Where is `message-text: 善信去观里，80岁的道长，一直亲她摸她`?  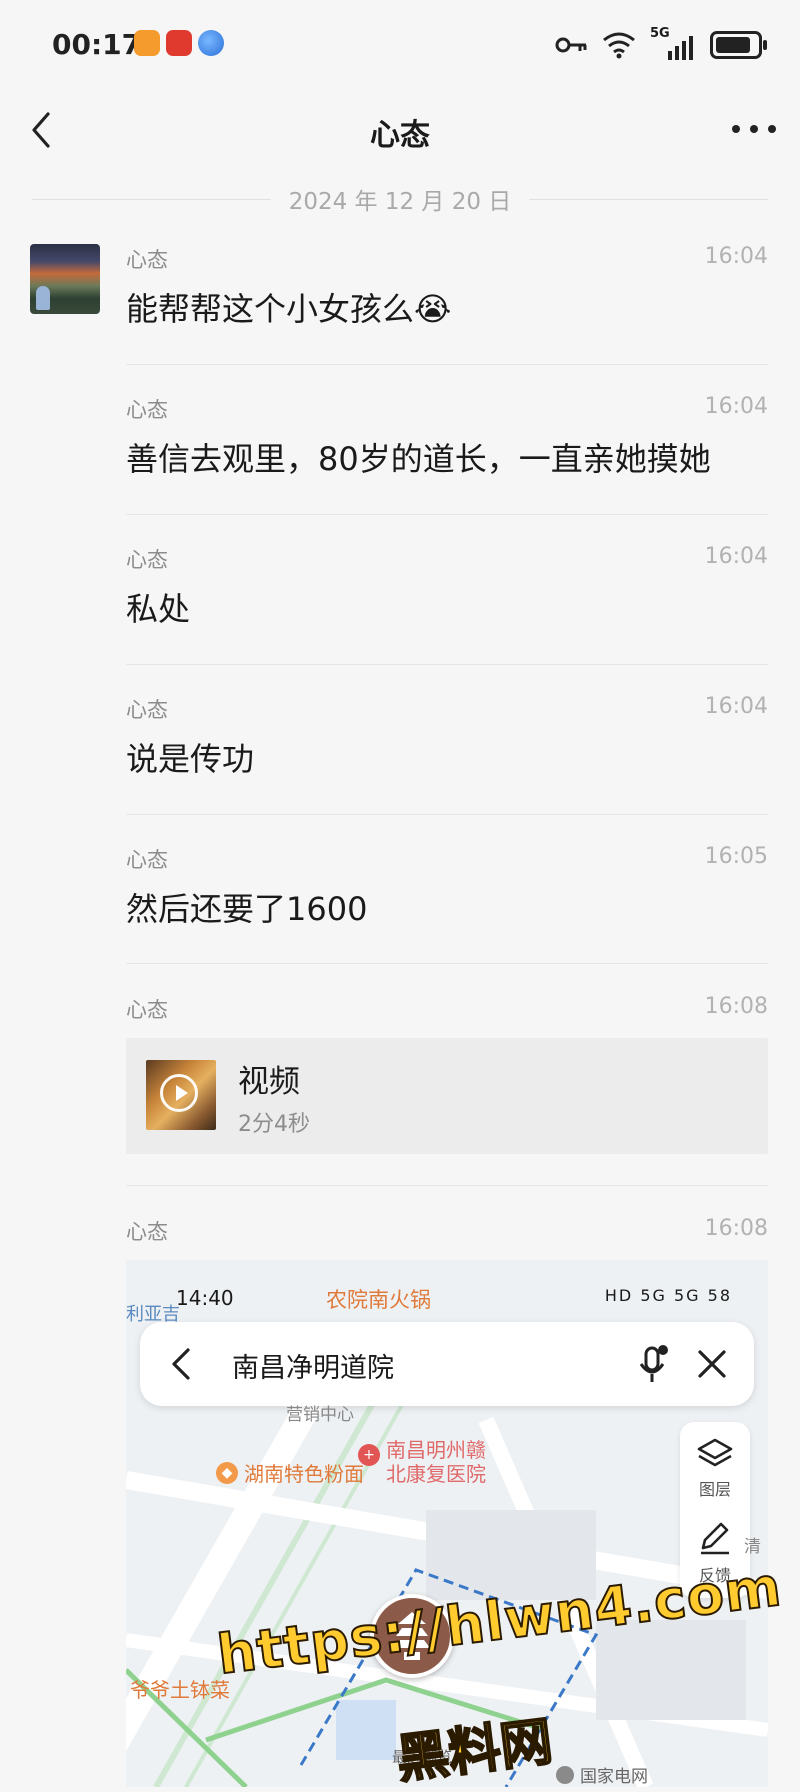
message-text: 善信去观里，80岁的道长，一直亲她摸她 is located at coordinates (418, 459).